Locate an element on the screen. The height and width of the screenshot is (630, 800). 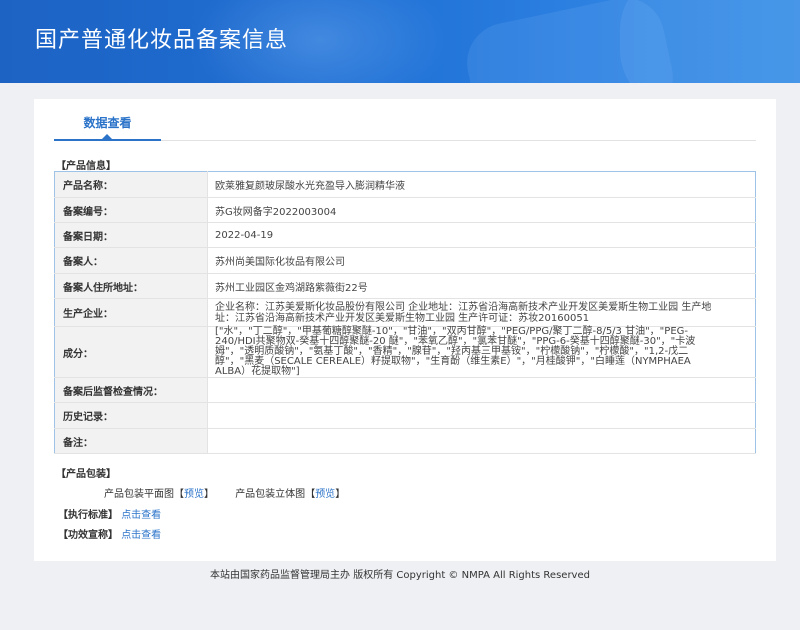
standard-line: 【执行标准】 点击查看 is located at coordinates (109, 513).